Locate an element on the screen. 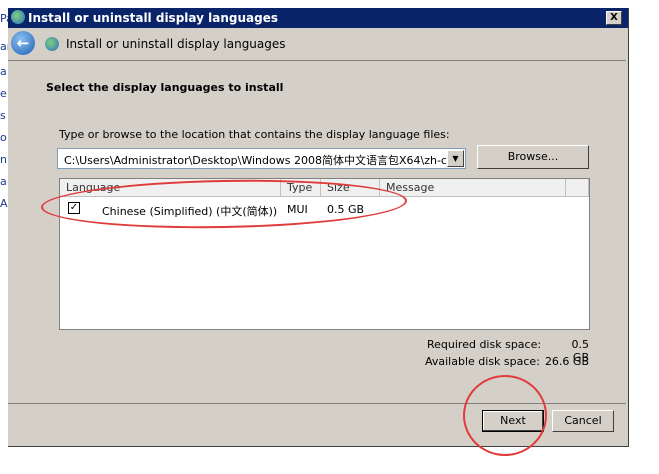  section-heading: Select the display languages to install is located at coordinates (165, 87).